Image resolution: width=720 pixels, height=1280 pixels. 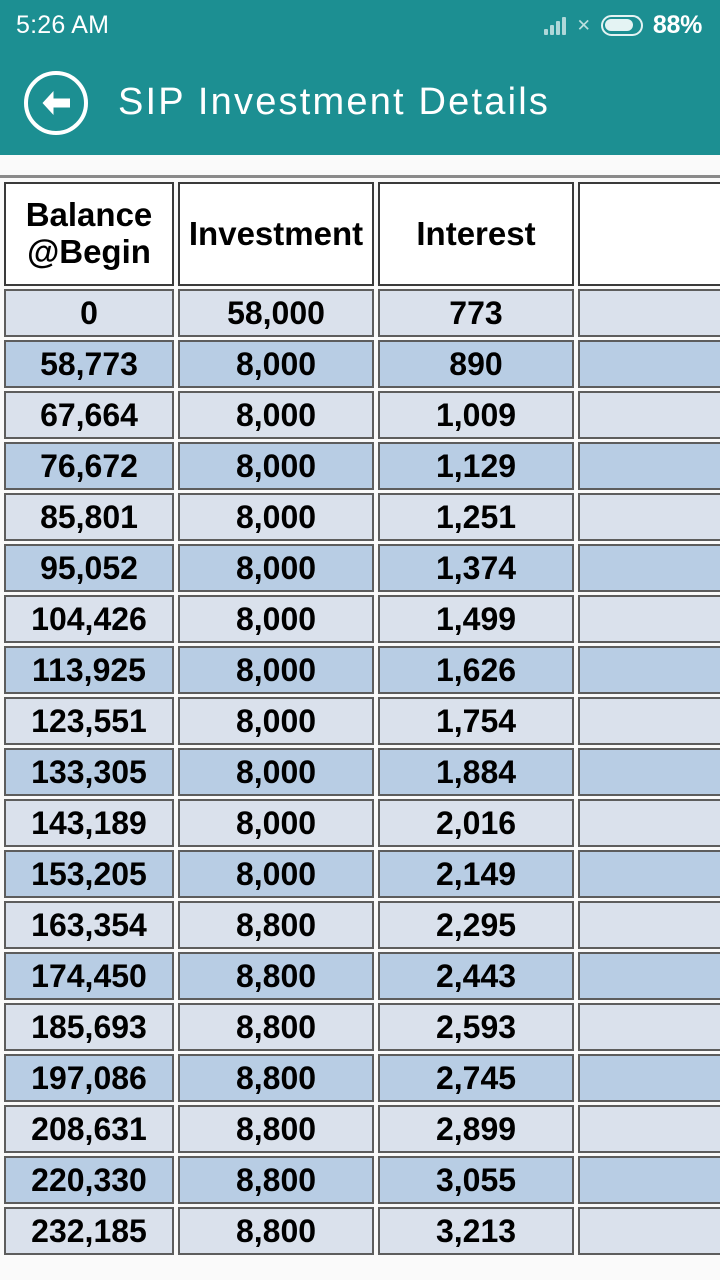 What do you see at coordinates (476, 619) in the screenshot?
I see `cell-interest: 1,499` at bounding box center [476, 619].